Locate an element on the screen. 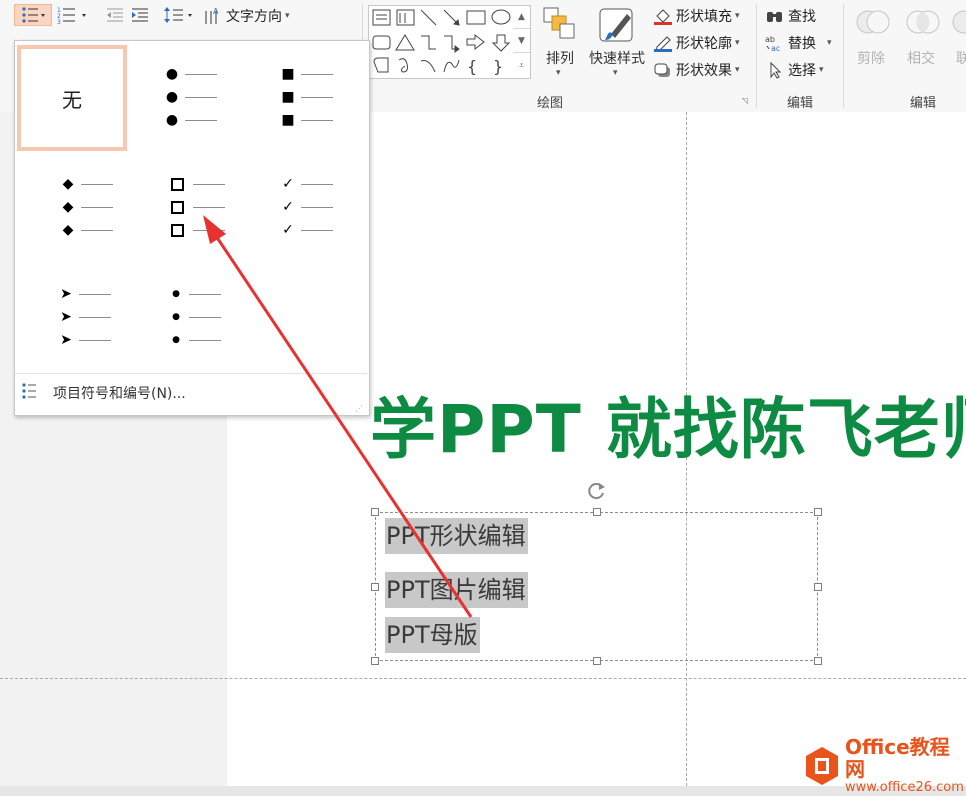  watermark: Office教程网 www.office26.com is located at coordinates (885, 766).